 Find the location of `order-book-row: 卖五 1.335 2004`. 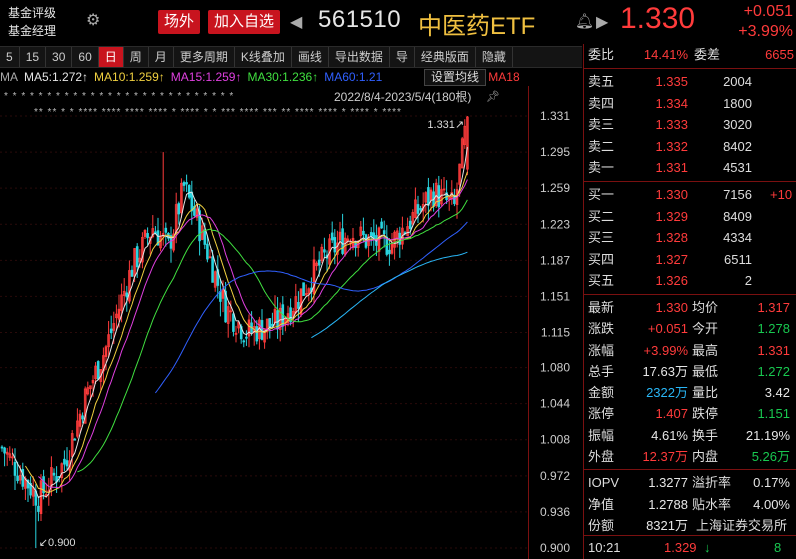

order-book-row: 卖五 1.335 2004 is located at coordinates (690, 82).